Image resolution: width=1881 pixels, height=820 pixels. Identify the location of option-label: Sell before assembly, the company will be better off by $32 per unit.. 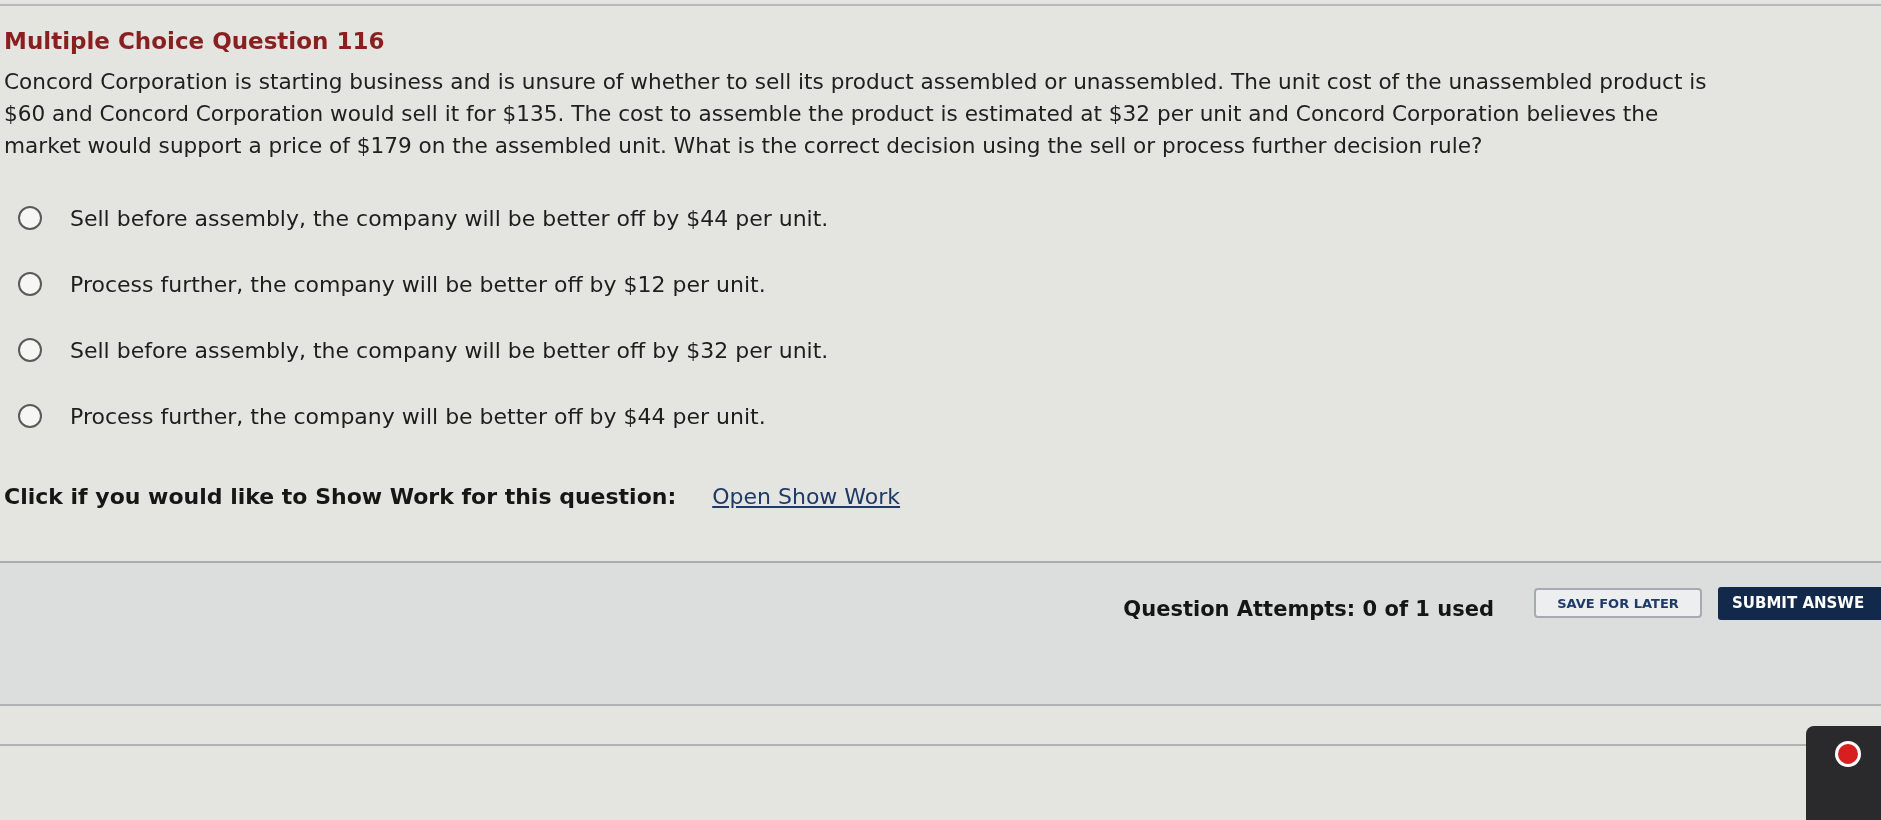
(449, 350).